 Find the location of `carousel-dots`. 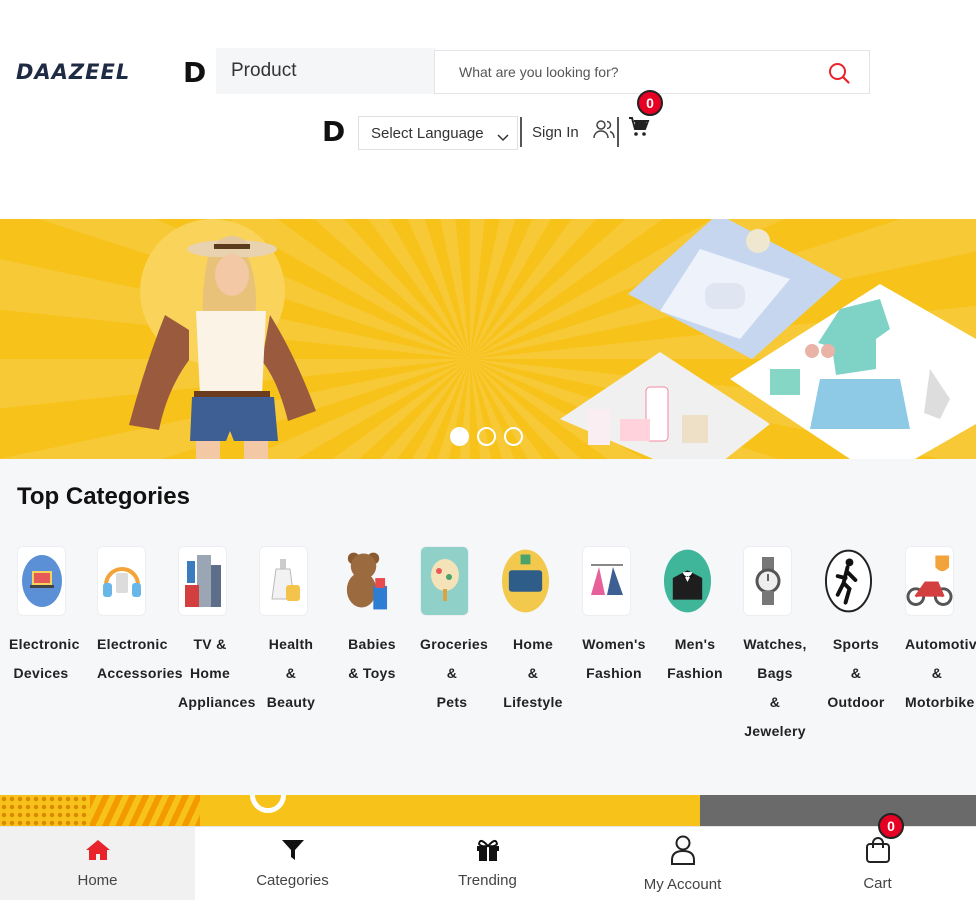

carousel-dots is located at coordinates (486, 436).